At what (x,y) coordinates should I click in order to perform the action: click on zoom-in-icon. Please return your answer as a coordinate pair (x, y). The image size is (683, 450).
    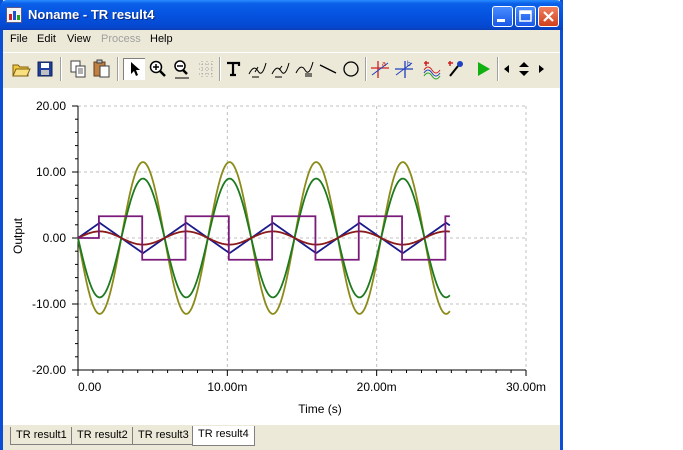
    Looking at the image, I should click on (157, 68).